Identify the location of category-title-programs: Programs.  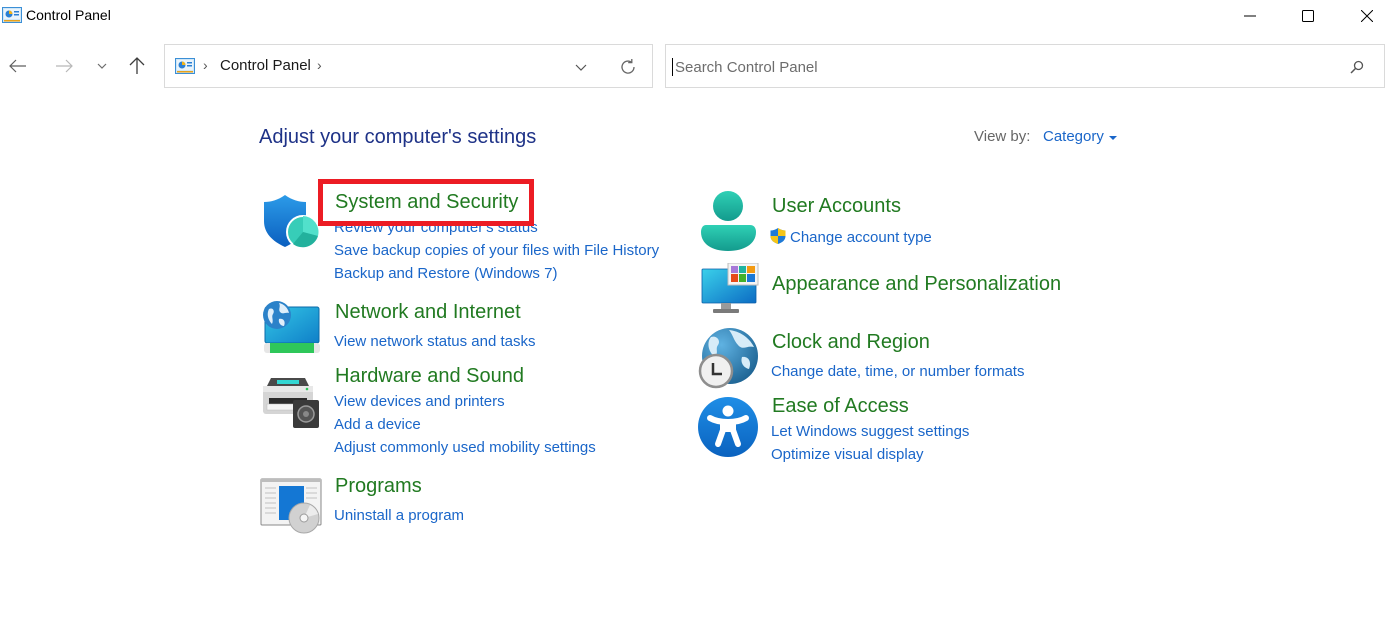
(378, 486).